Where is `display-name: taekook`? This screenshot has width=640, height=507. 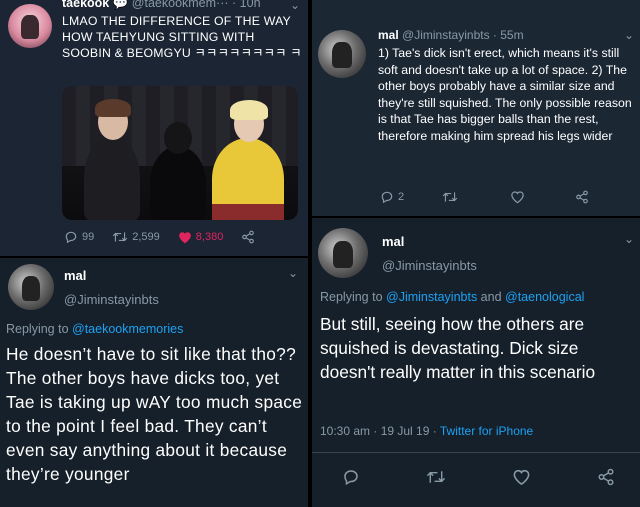 display-name: taekook is located at coordinates (85, 5).